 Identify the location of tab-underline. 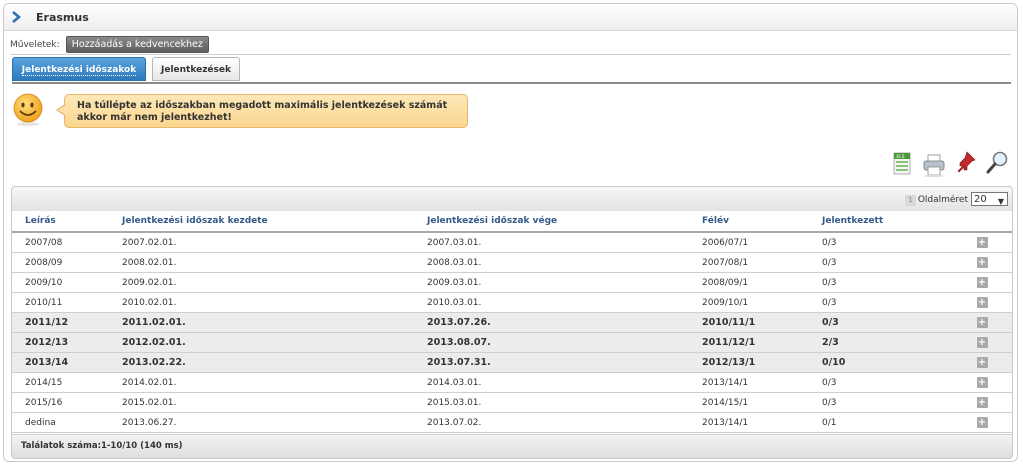
(511, 83).